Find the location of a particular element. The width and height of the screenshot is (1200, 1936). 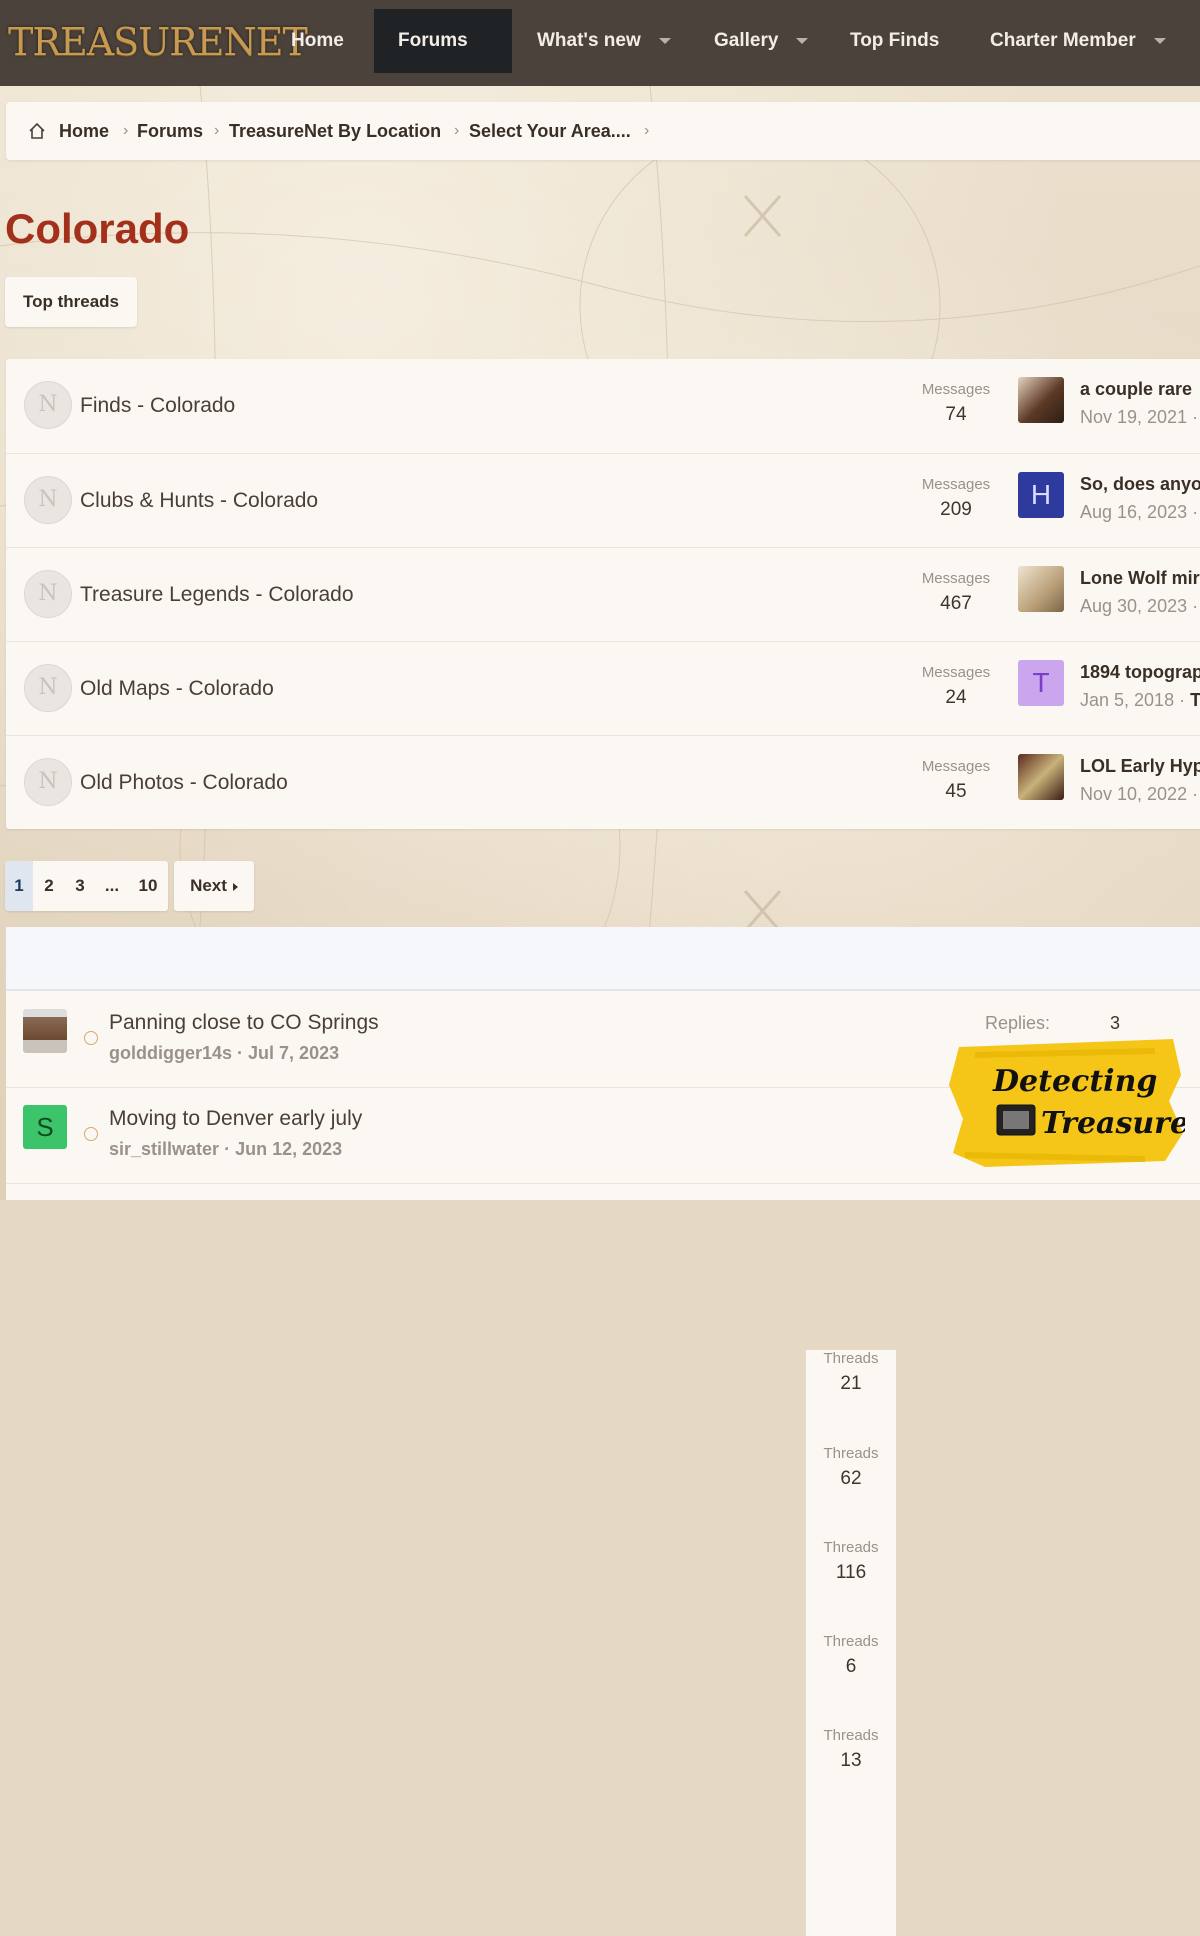

message-count: Messages 74 is located at coordinates (956, 403).